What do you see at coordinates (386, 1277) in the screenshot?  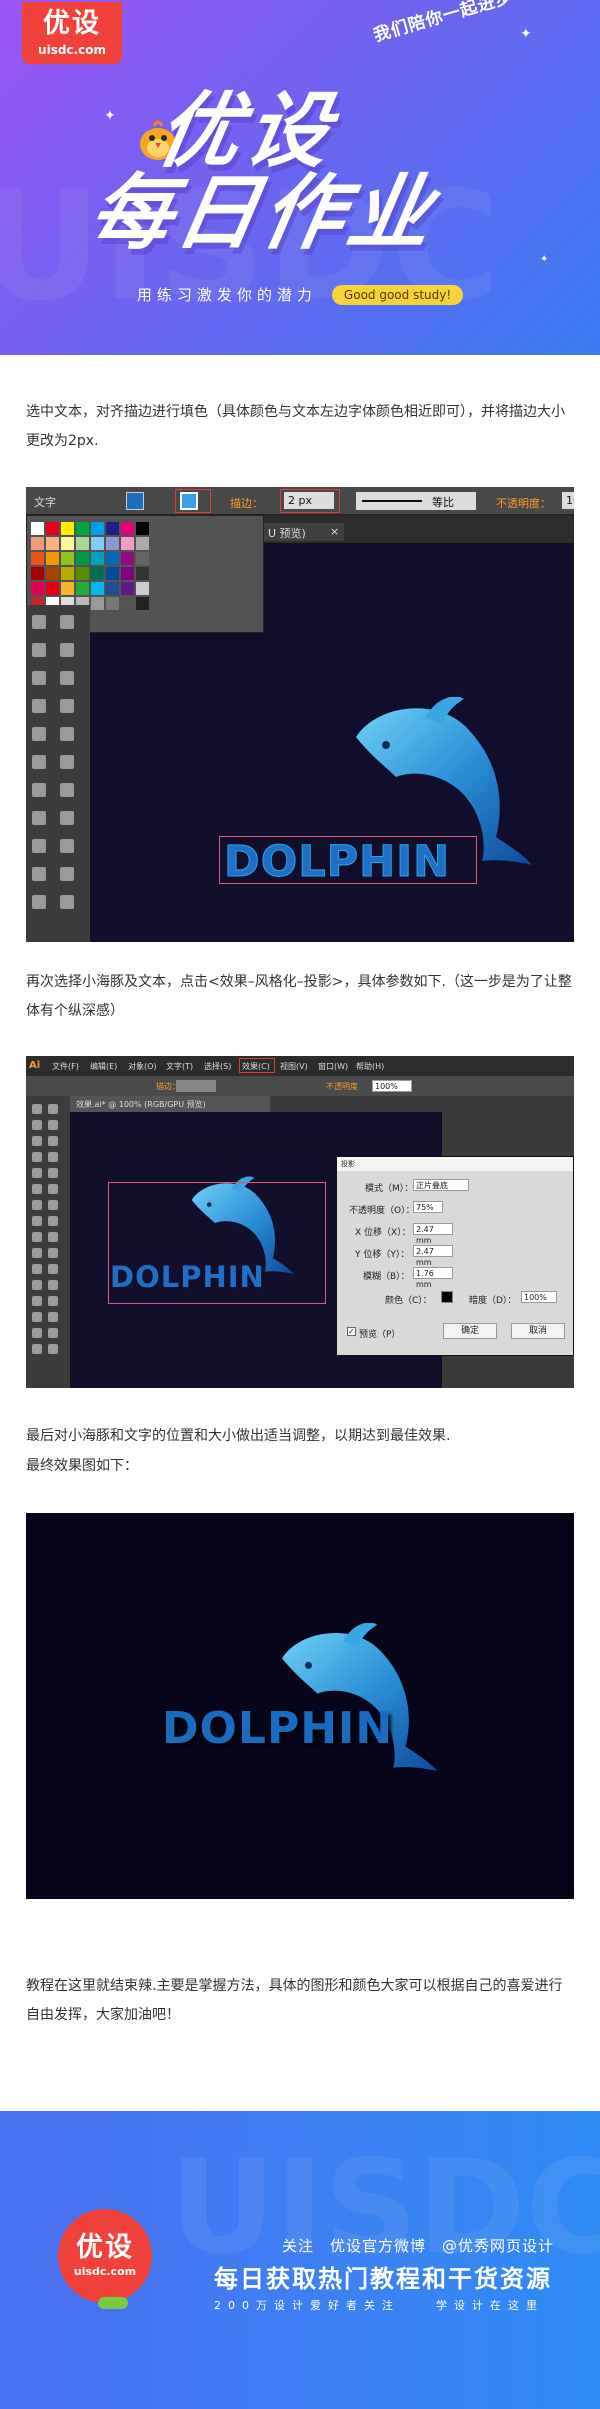 I see `blur-label: 模糊（B）：` at bounding box center [386, 1277].